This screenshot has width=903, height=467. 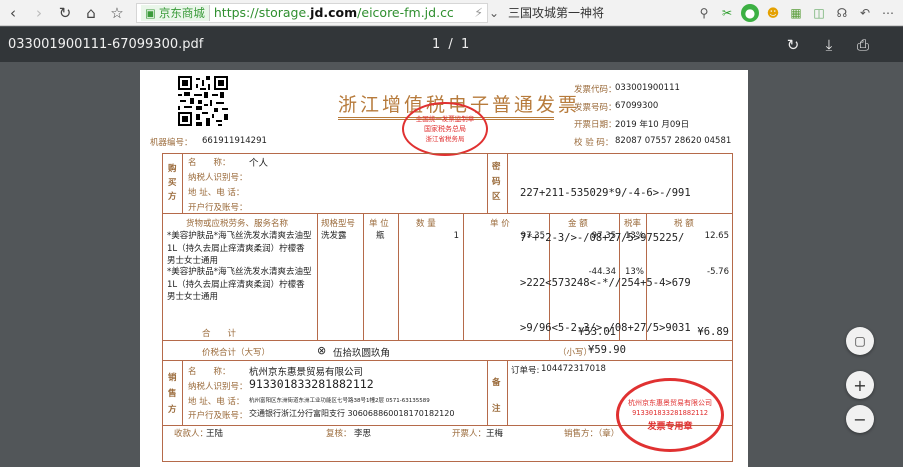 I want to click on drawer: 王梅, so click(x=495, y=434).